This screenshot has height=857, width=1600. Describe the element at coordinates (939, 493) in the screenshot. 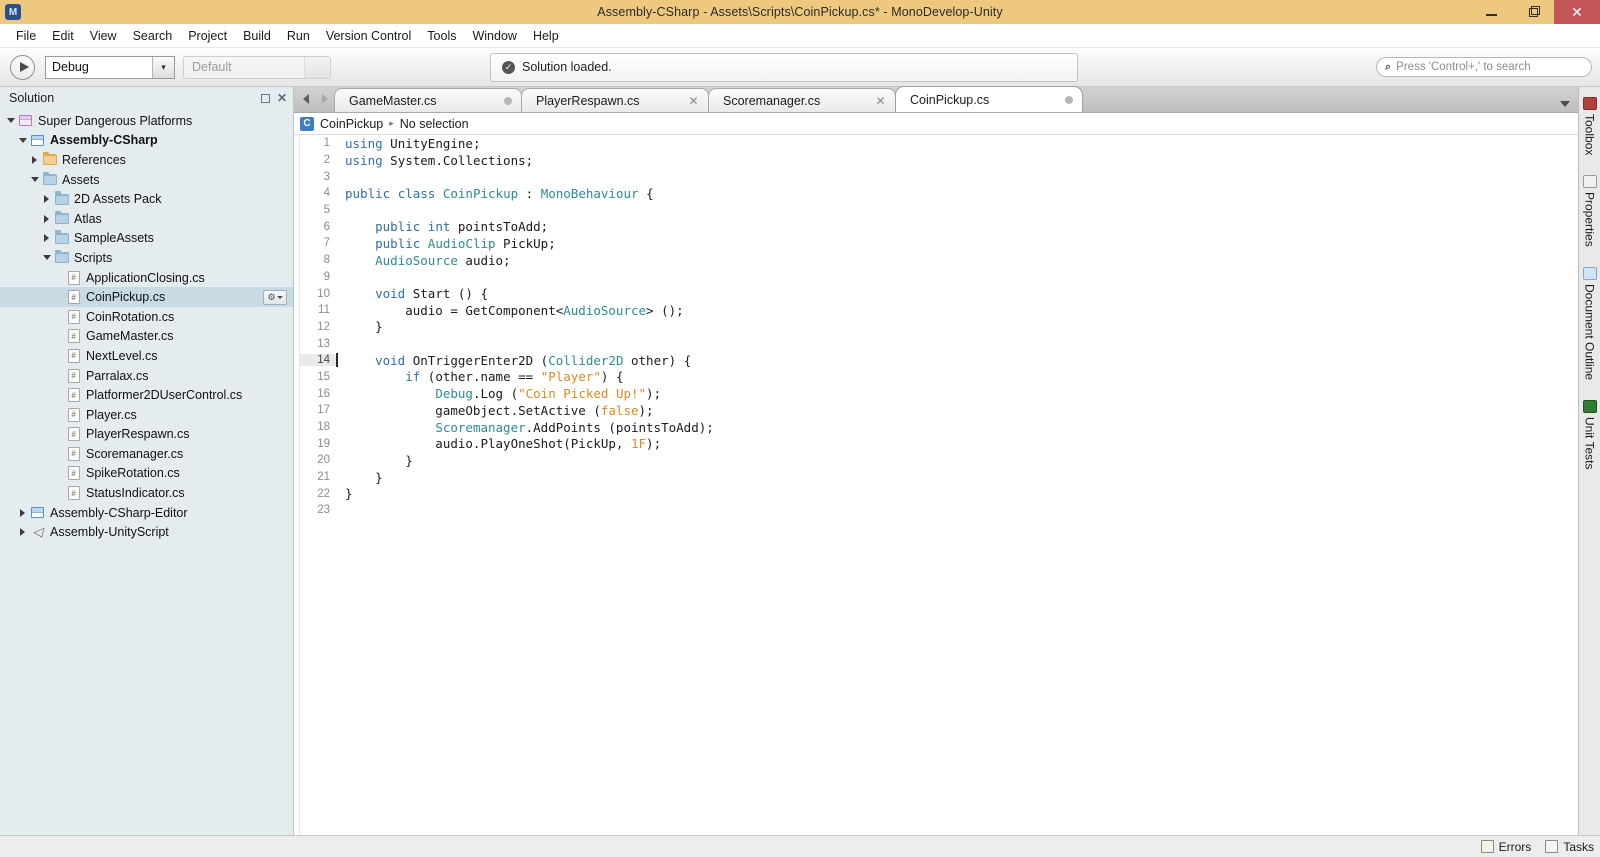

I see `code-line: 22}` at that location.